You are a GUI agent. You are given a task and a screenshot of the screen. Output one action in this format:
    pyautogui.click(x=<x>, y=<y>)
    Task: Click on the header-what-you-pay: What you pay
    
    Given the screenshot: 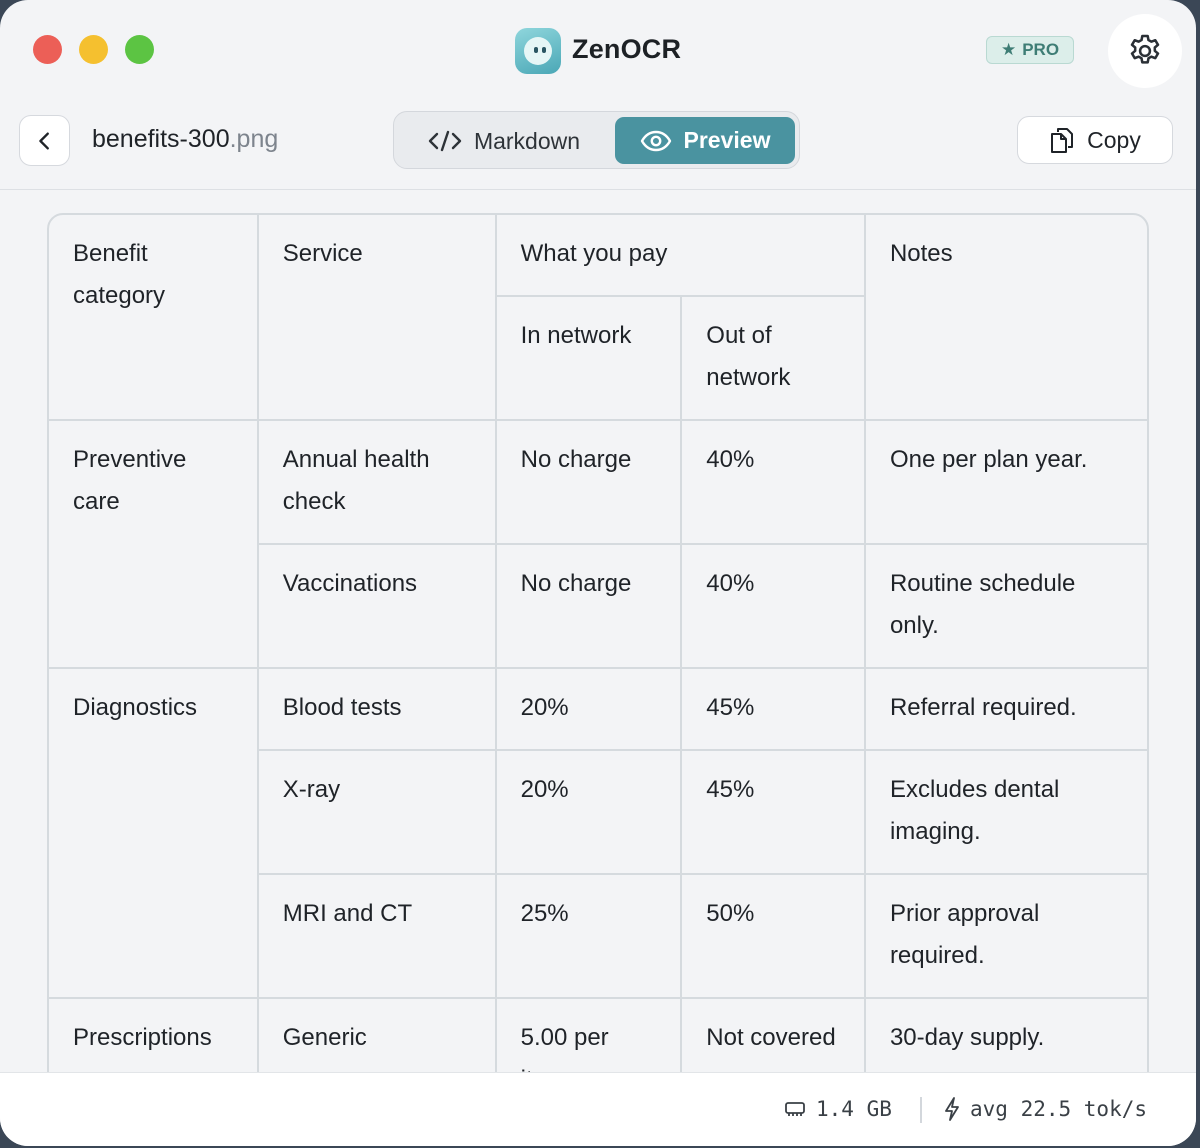 What is the action you would take?
    pyautogui.click(x=680, y=256)
    